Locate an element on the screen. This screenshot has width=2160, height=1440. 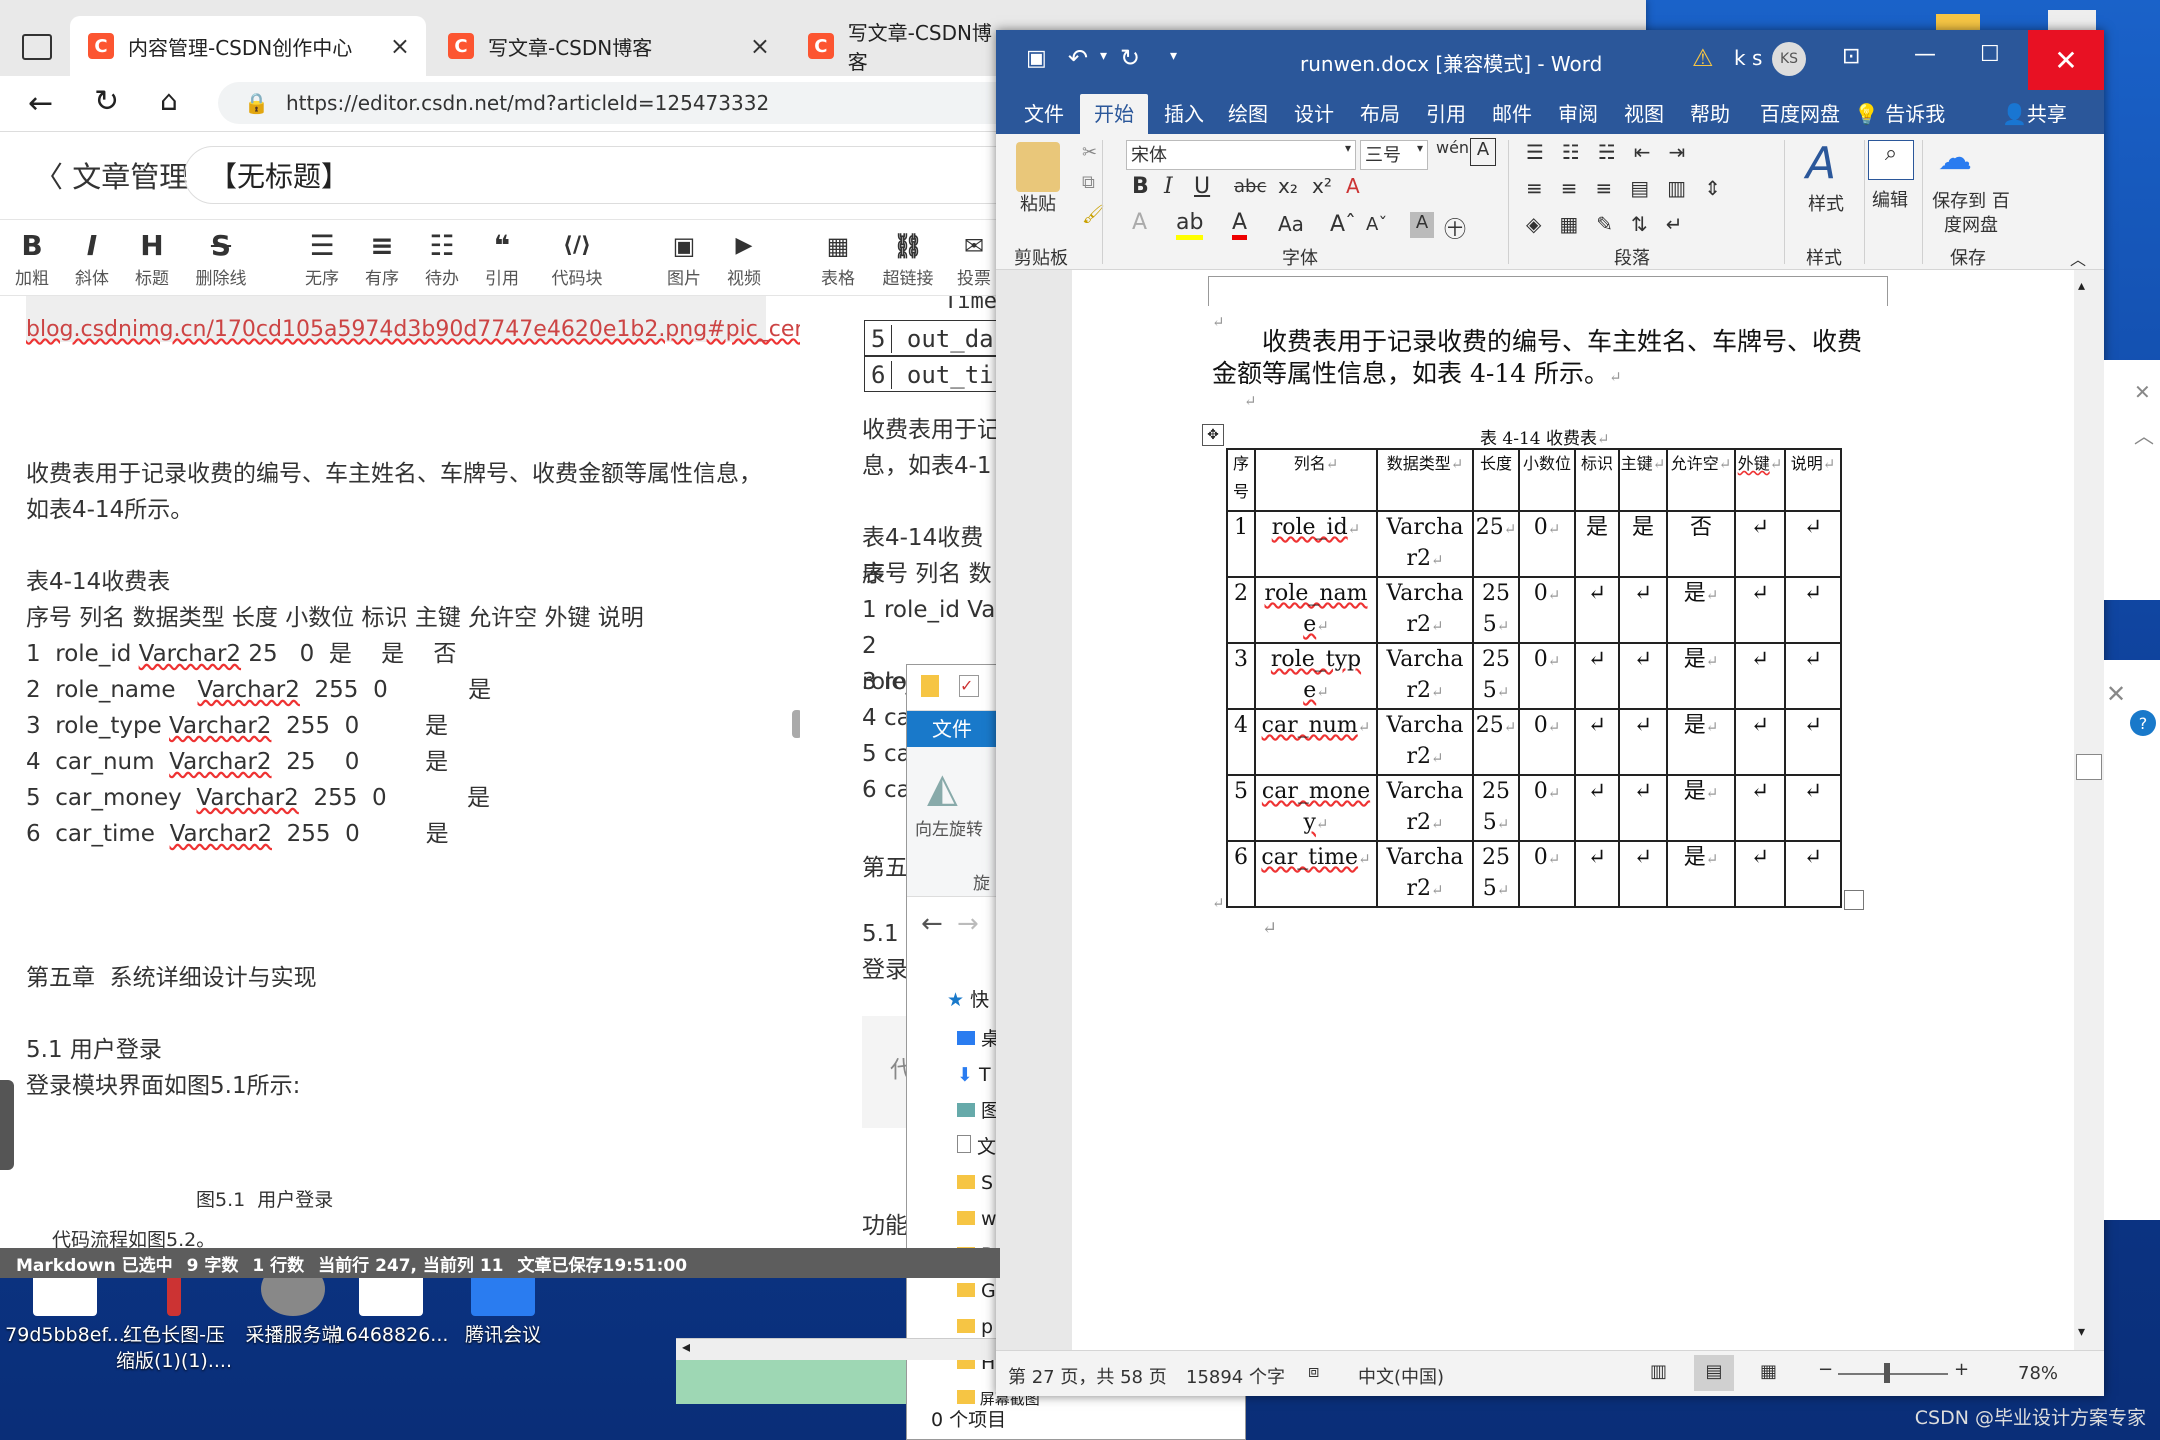
paste-button: 粘贴 is located at coordinates (1038, 203).